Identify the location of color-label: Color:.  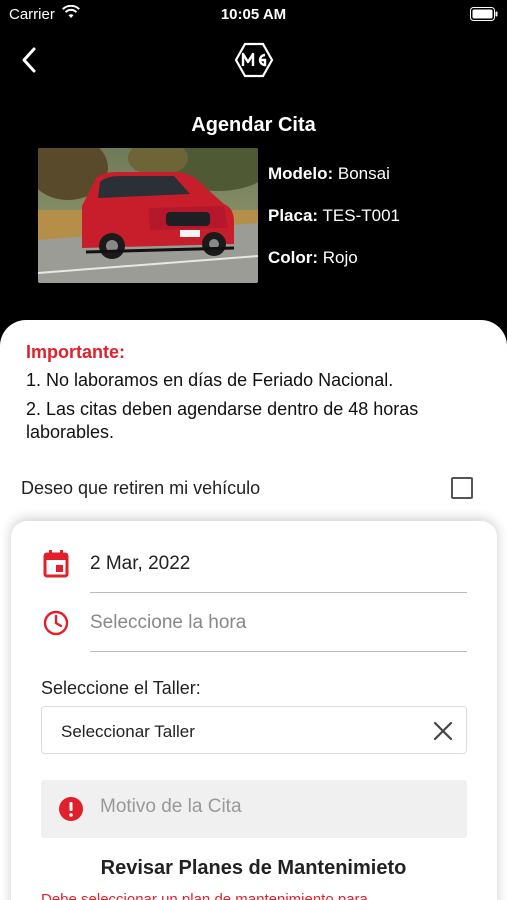
(293, 257).